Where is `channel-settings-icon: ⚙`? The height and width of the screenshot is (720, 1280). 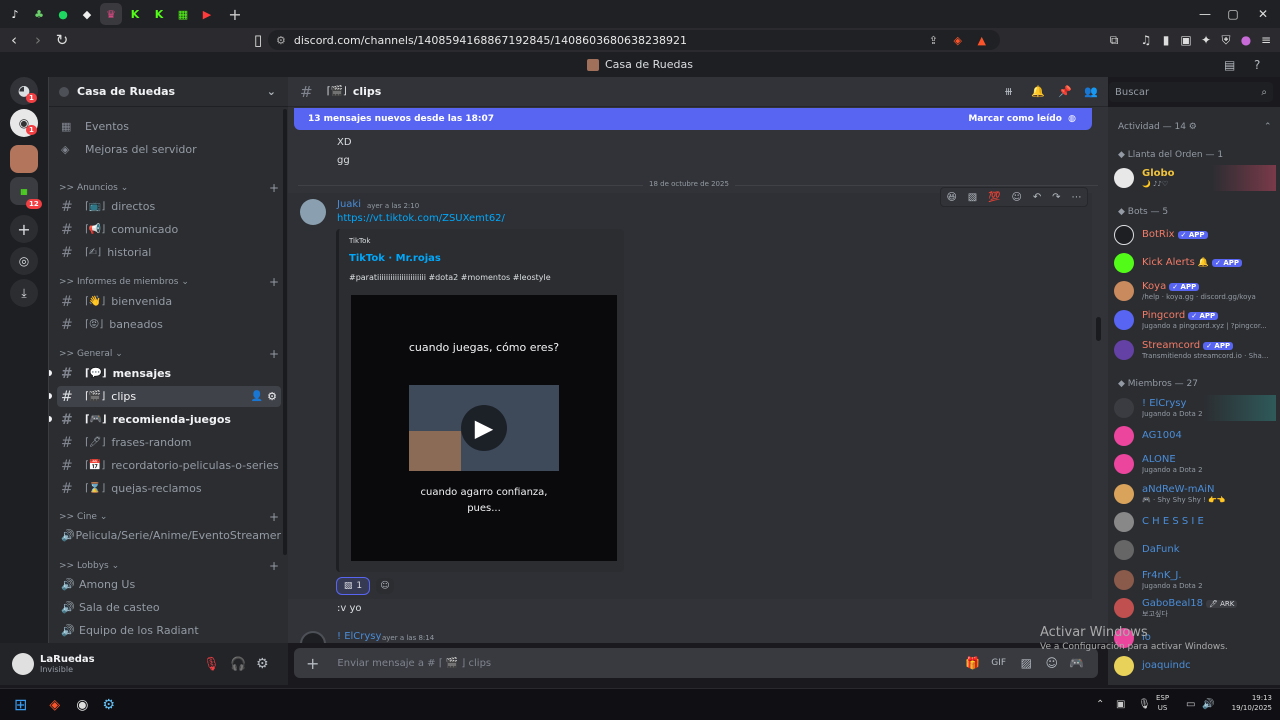
channel-settings-icon: ⚙ is located at coordinates (272, 396).